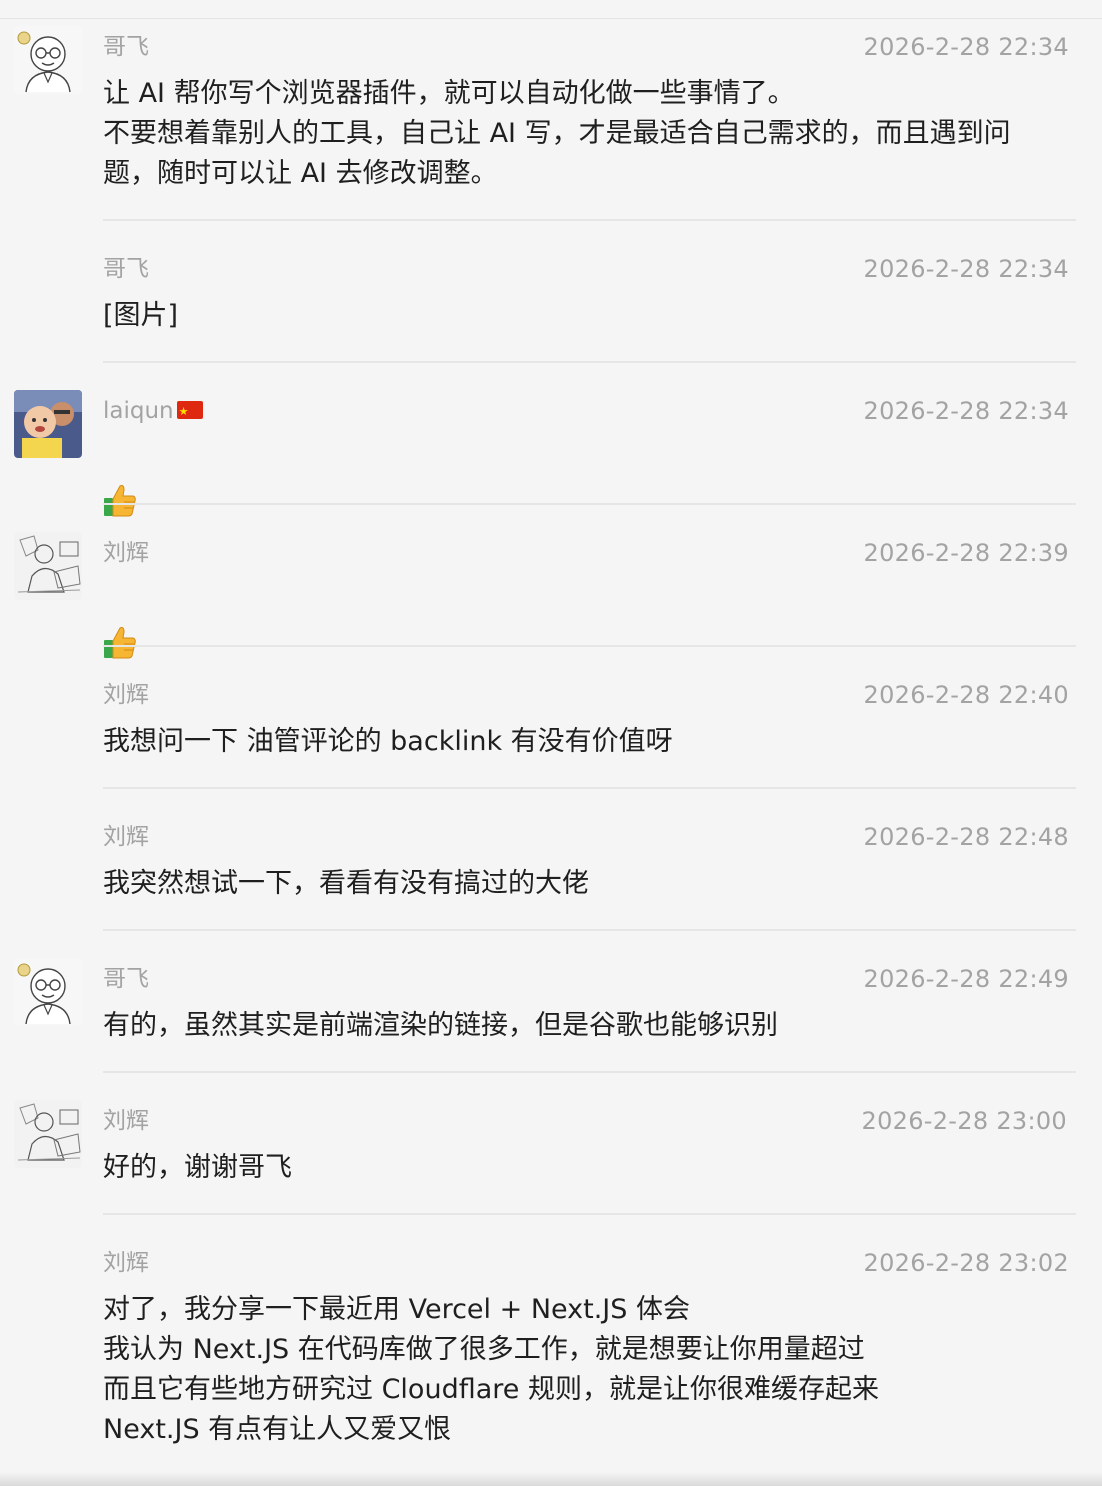  Describe the element at coordinates (440, 1025) in the screenshot. I see `message-text: 有的，虽然其实是前端渲染的链接，但是谷歌也能够识别` at that location.